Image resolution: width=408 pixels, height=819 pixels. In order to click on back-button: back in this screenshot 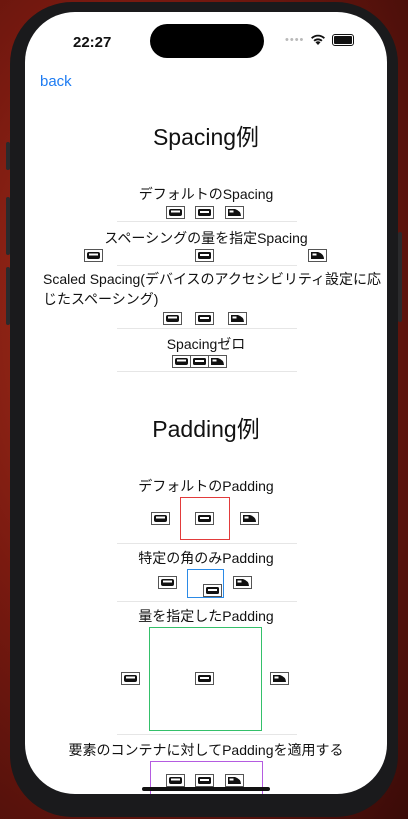, I will do `click(56, 81)`.